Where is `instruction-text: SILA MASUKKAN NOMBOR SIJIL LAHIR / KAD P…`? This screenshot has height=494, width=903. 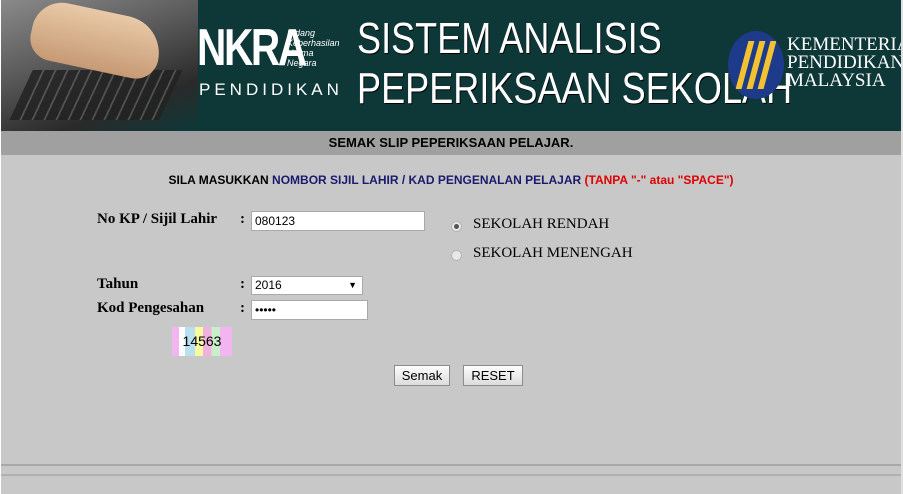
instruction-text: SILA MASUKKAN NOMBOR SIJIL LAHIR / KAD P… is located at coordinates (451, 180).